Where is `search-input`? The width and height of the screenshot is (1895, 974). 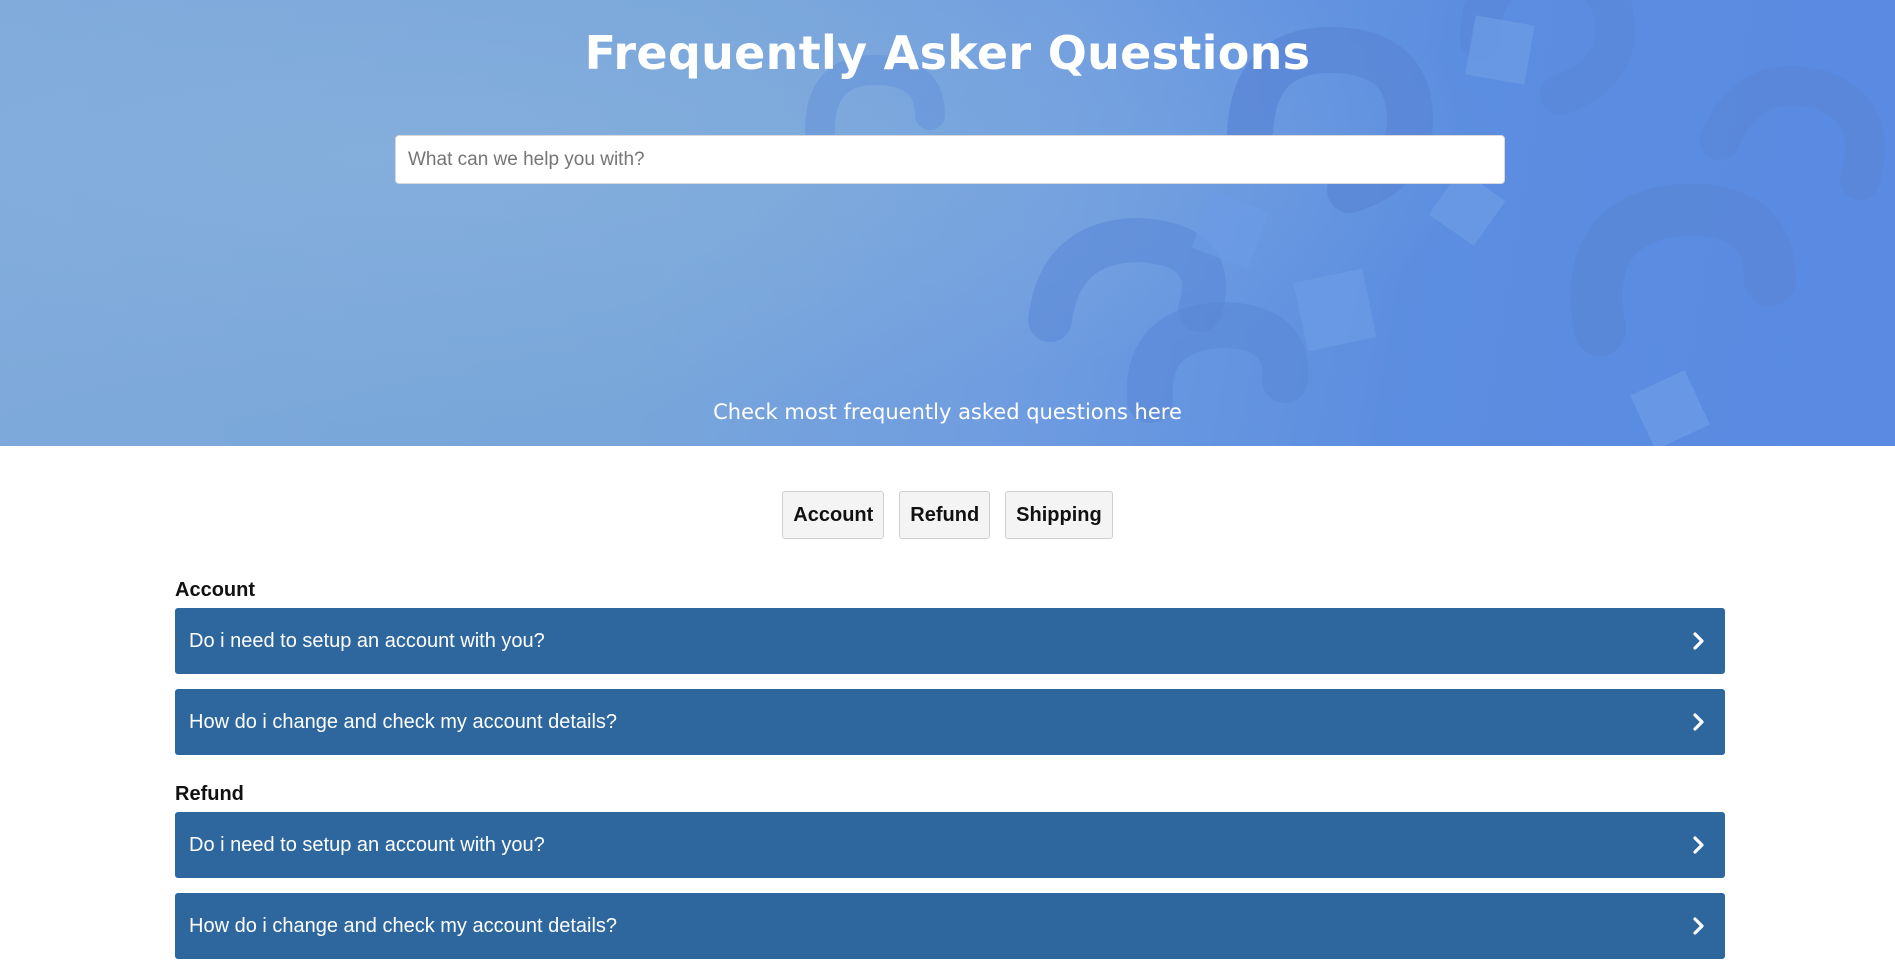 search-input is located at coordinates (950, 159).